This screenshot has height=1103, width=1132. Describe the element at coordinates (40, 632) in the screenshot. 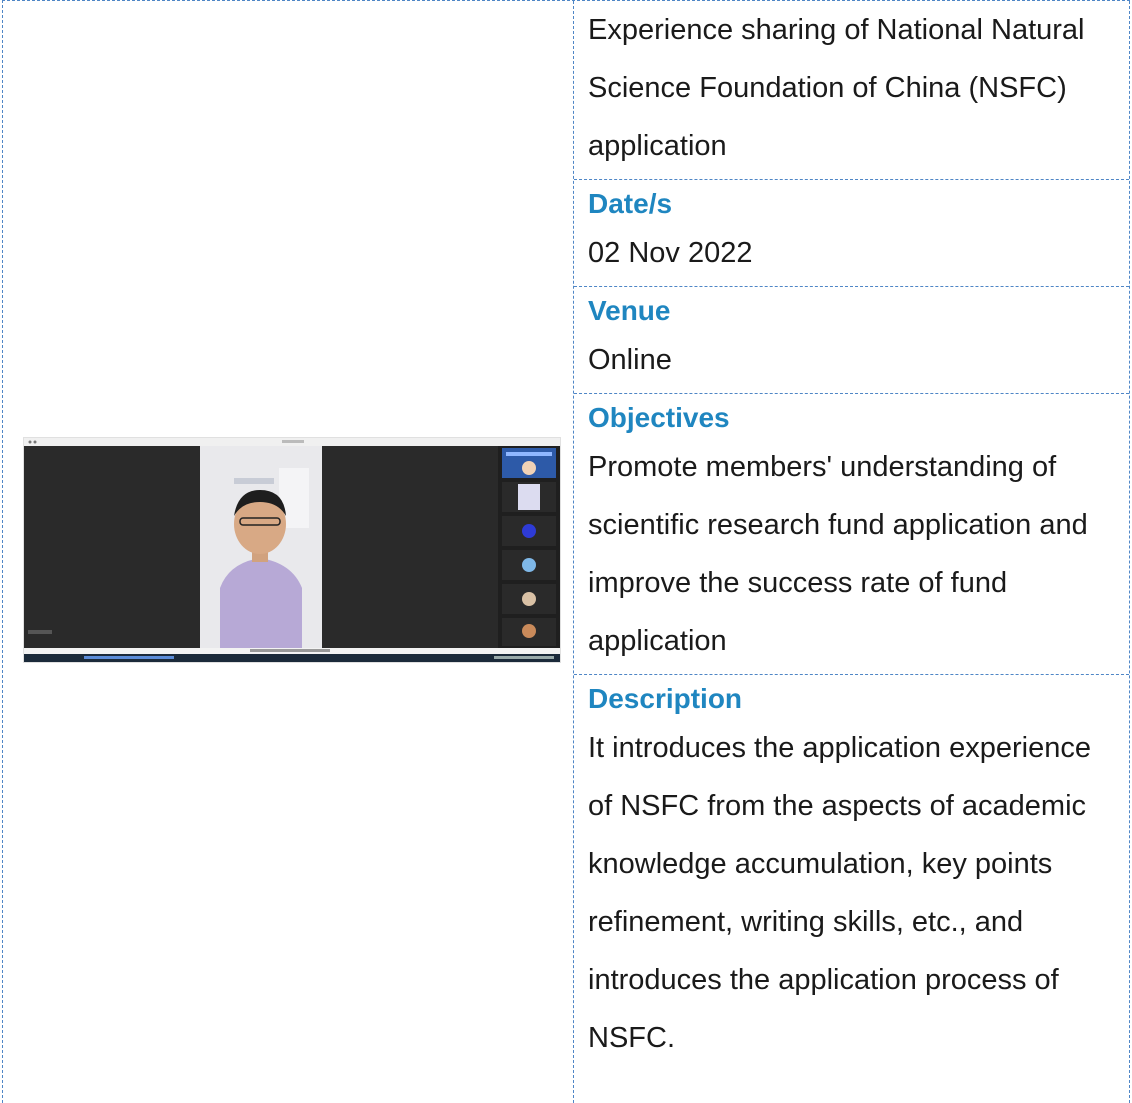

I see `participant-name-tag` at that location.